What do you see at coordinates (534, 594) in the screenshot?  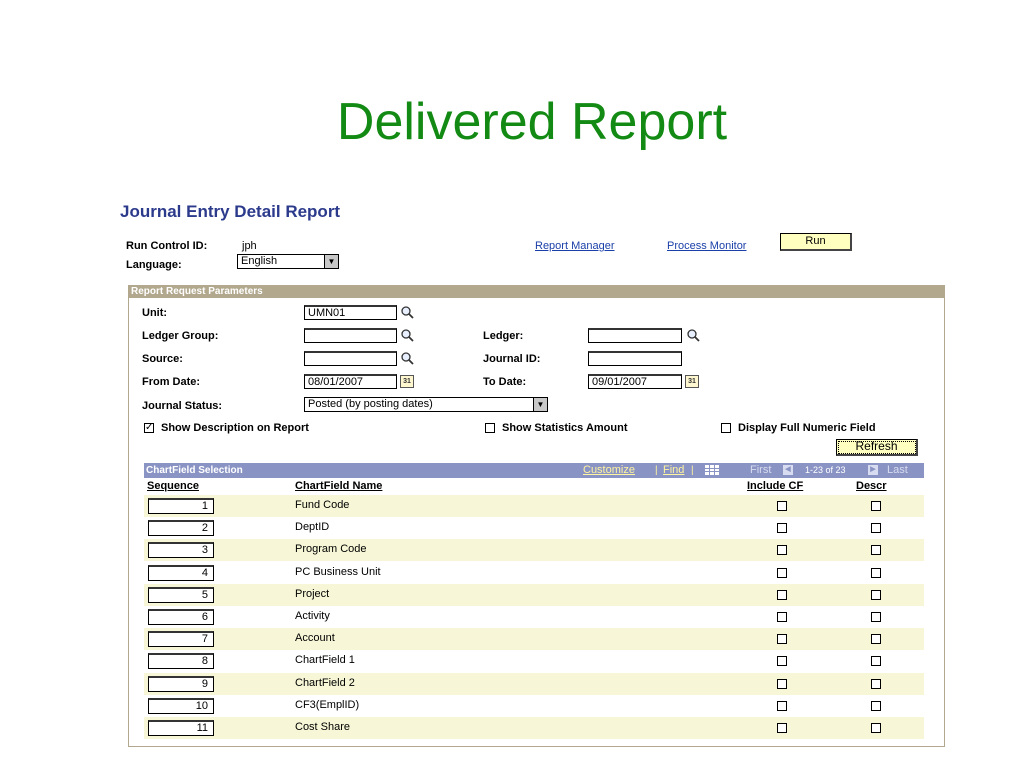 I see `table-row: 5 Project` at bounding box center [534, 594].